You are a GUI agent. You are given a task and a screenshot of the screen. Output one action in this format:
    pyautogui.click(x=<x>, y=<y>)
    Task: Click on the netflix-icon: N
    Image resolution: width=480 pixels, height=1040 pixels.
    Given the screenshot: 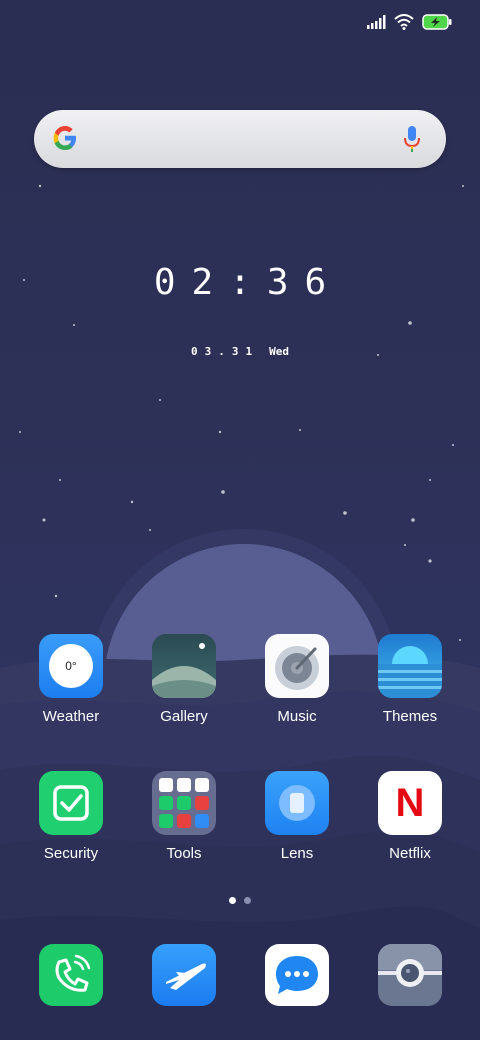 What is the action you would take?
    pyautogui.click(x=410, y=803)
    